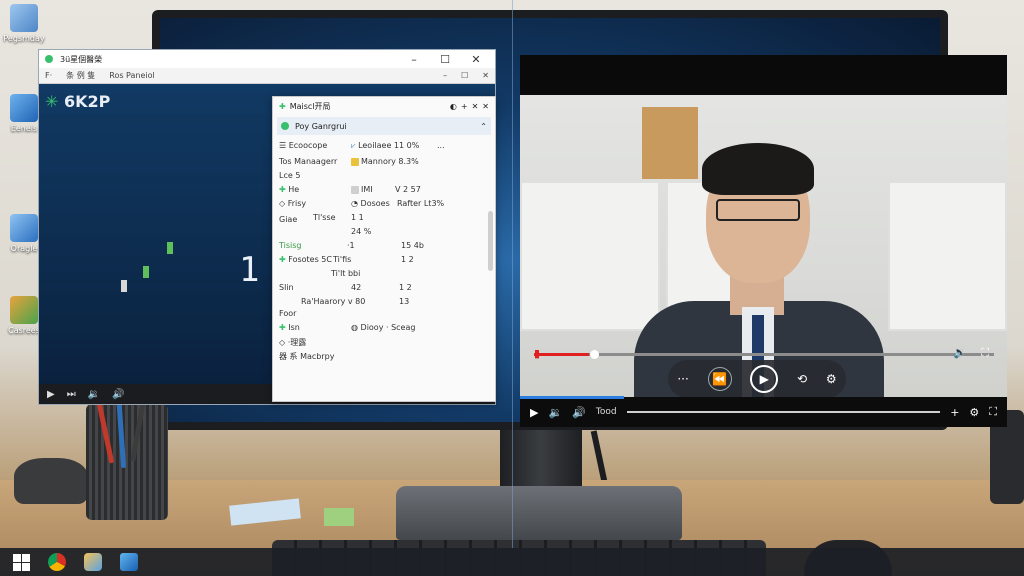 The height and width of the screenshot is (576, 1024). I want to click on shelf, so click(947, 256).